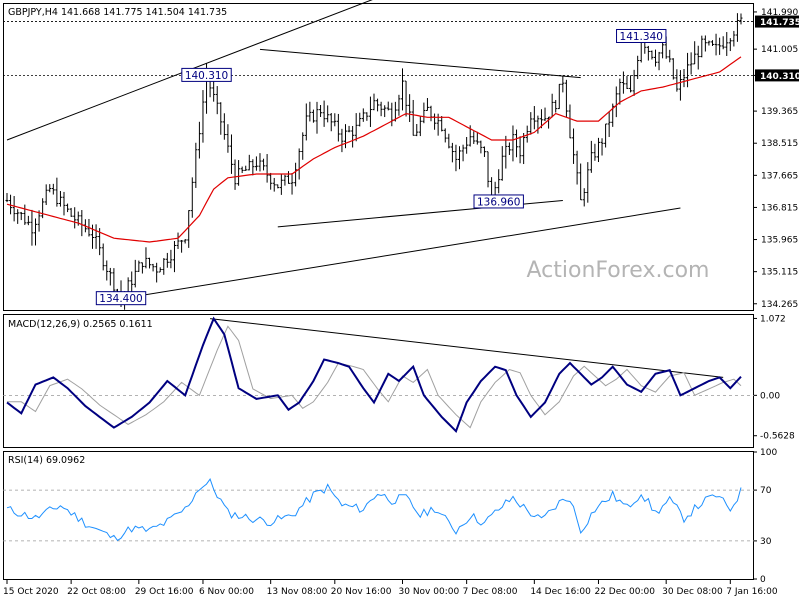 The image size is (800, 600). I want to click on time-tick-label: 6 Nov 00:00, so click(226, 592).